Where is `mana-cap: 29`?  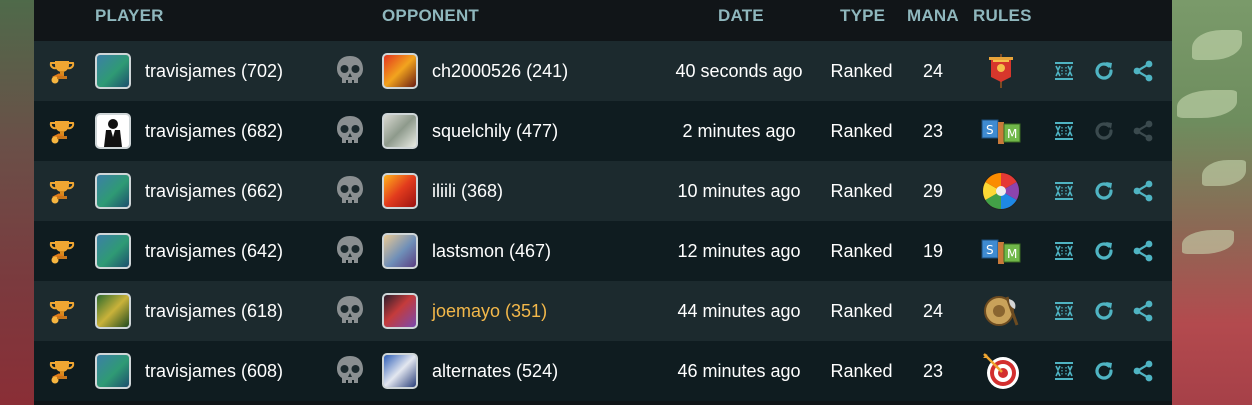 mana-cap: 29 is located at coordinates (933, 190).